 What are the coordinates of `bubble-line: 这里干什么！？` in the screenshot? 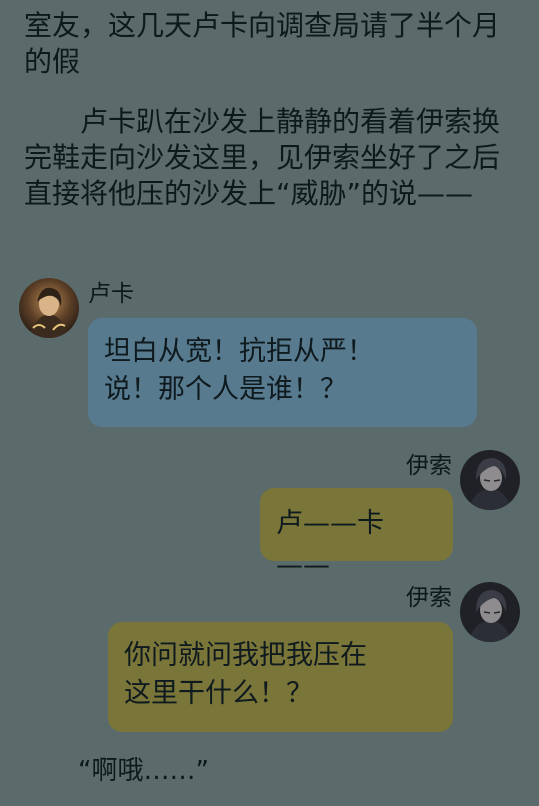 It's located at (218, 693).